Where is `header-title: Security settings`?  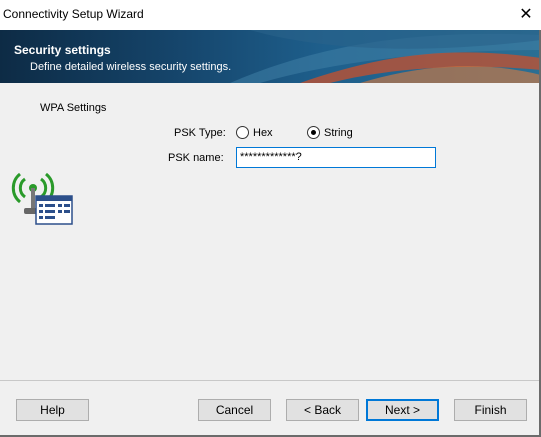 header-title: Security settings is located at coordinates (62, 50).